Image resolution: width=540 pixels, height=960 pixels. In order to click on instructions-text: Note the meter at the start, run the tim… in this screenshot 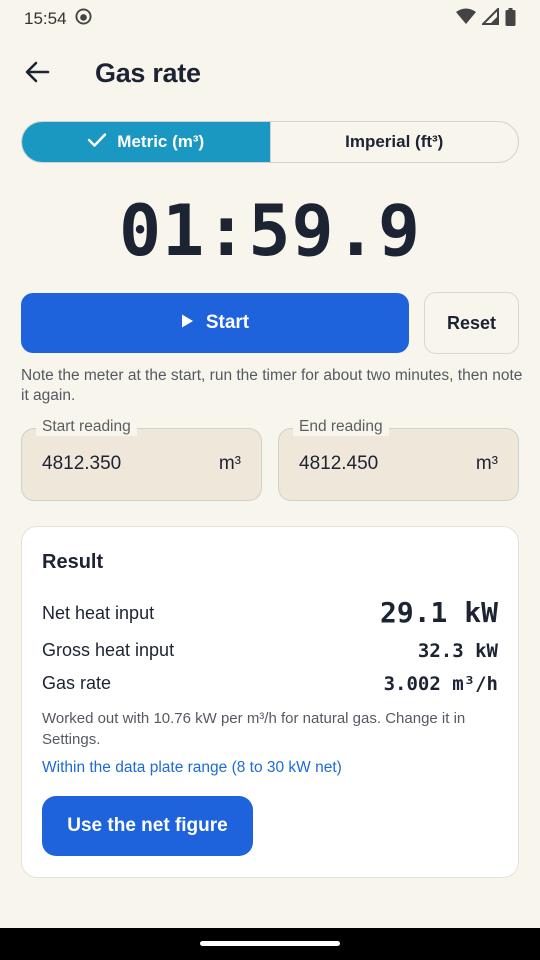, I will do `click(272, 385)`.